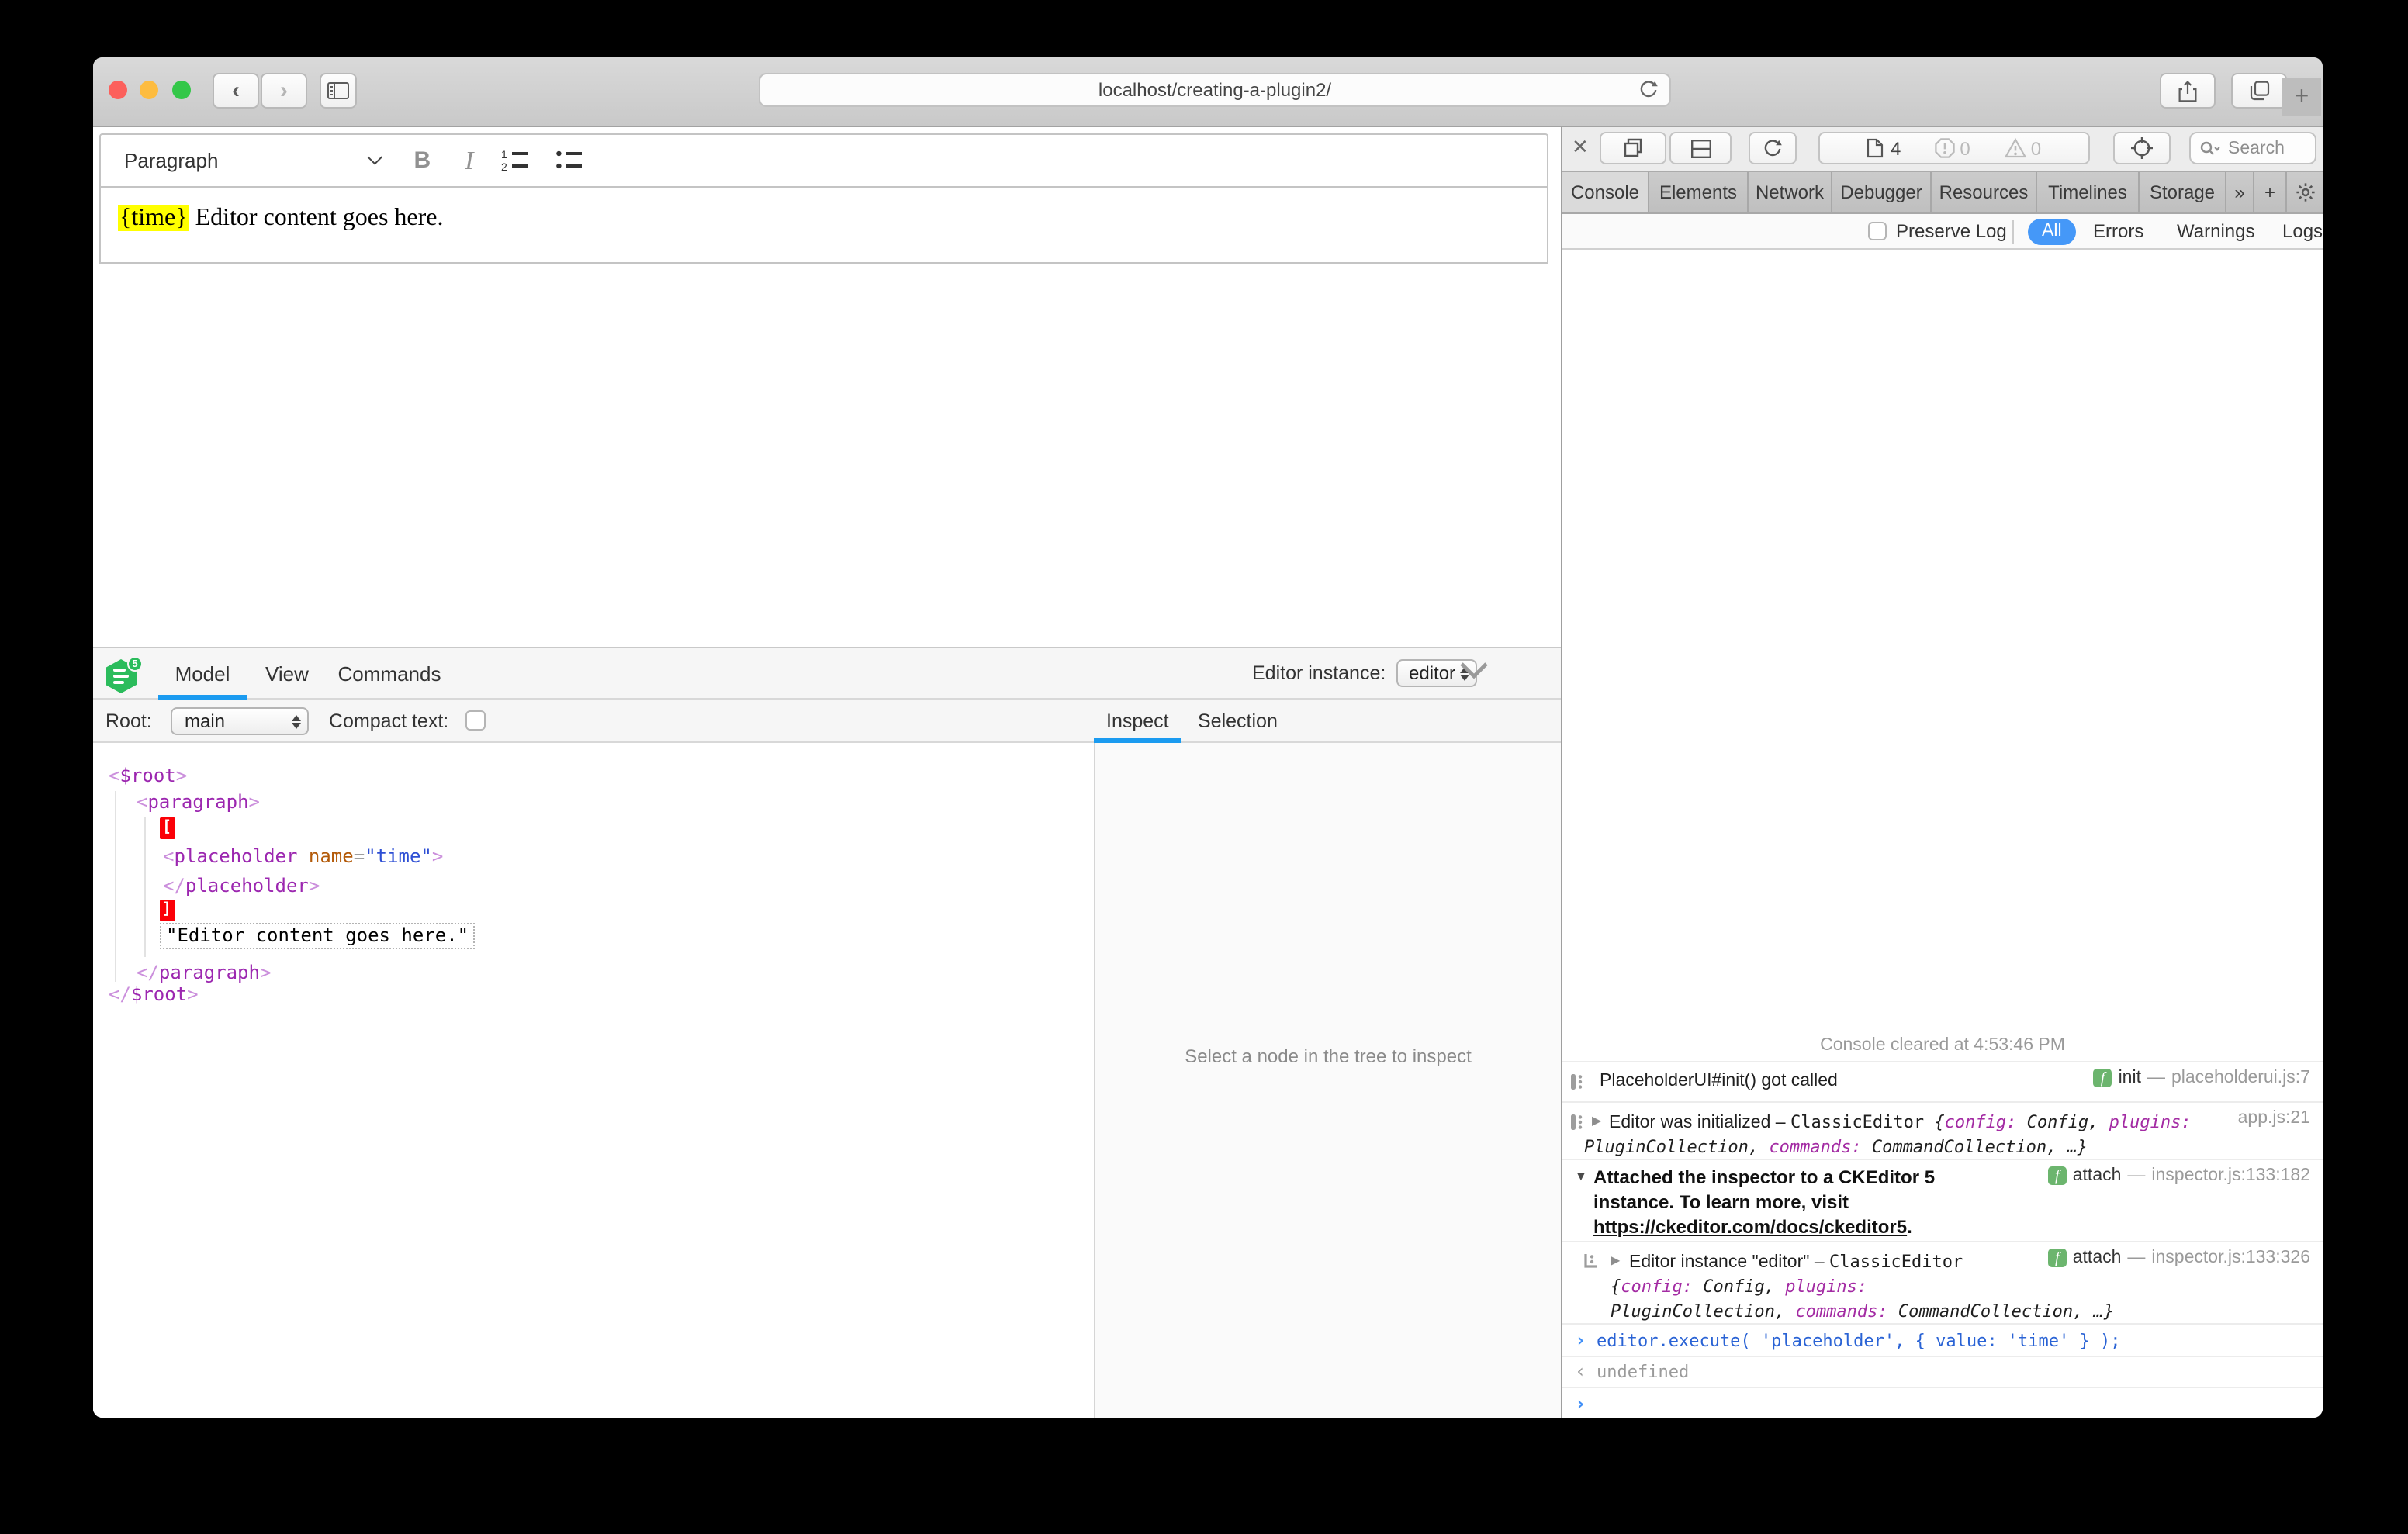 The width and height of the screenshot is (2408, 1534). I want to click on filter-all: All, so click(2052, 231).